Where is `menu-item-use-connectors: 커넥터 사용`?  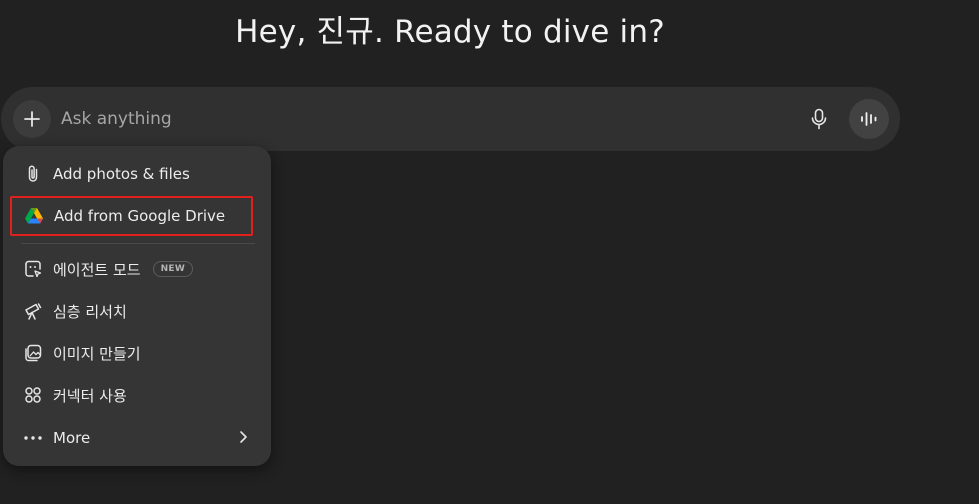
menu-item-use-connectors: 커넥터 사용 is located at coordinates (137, 395).